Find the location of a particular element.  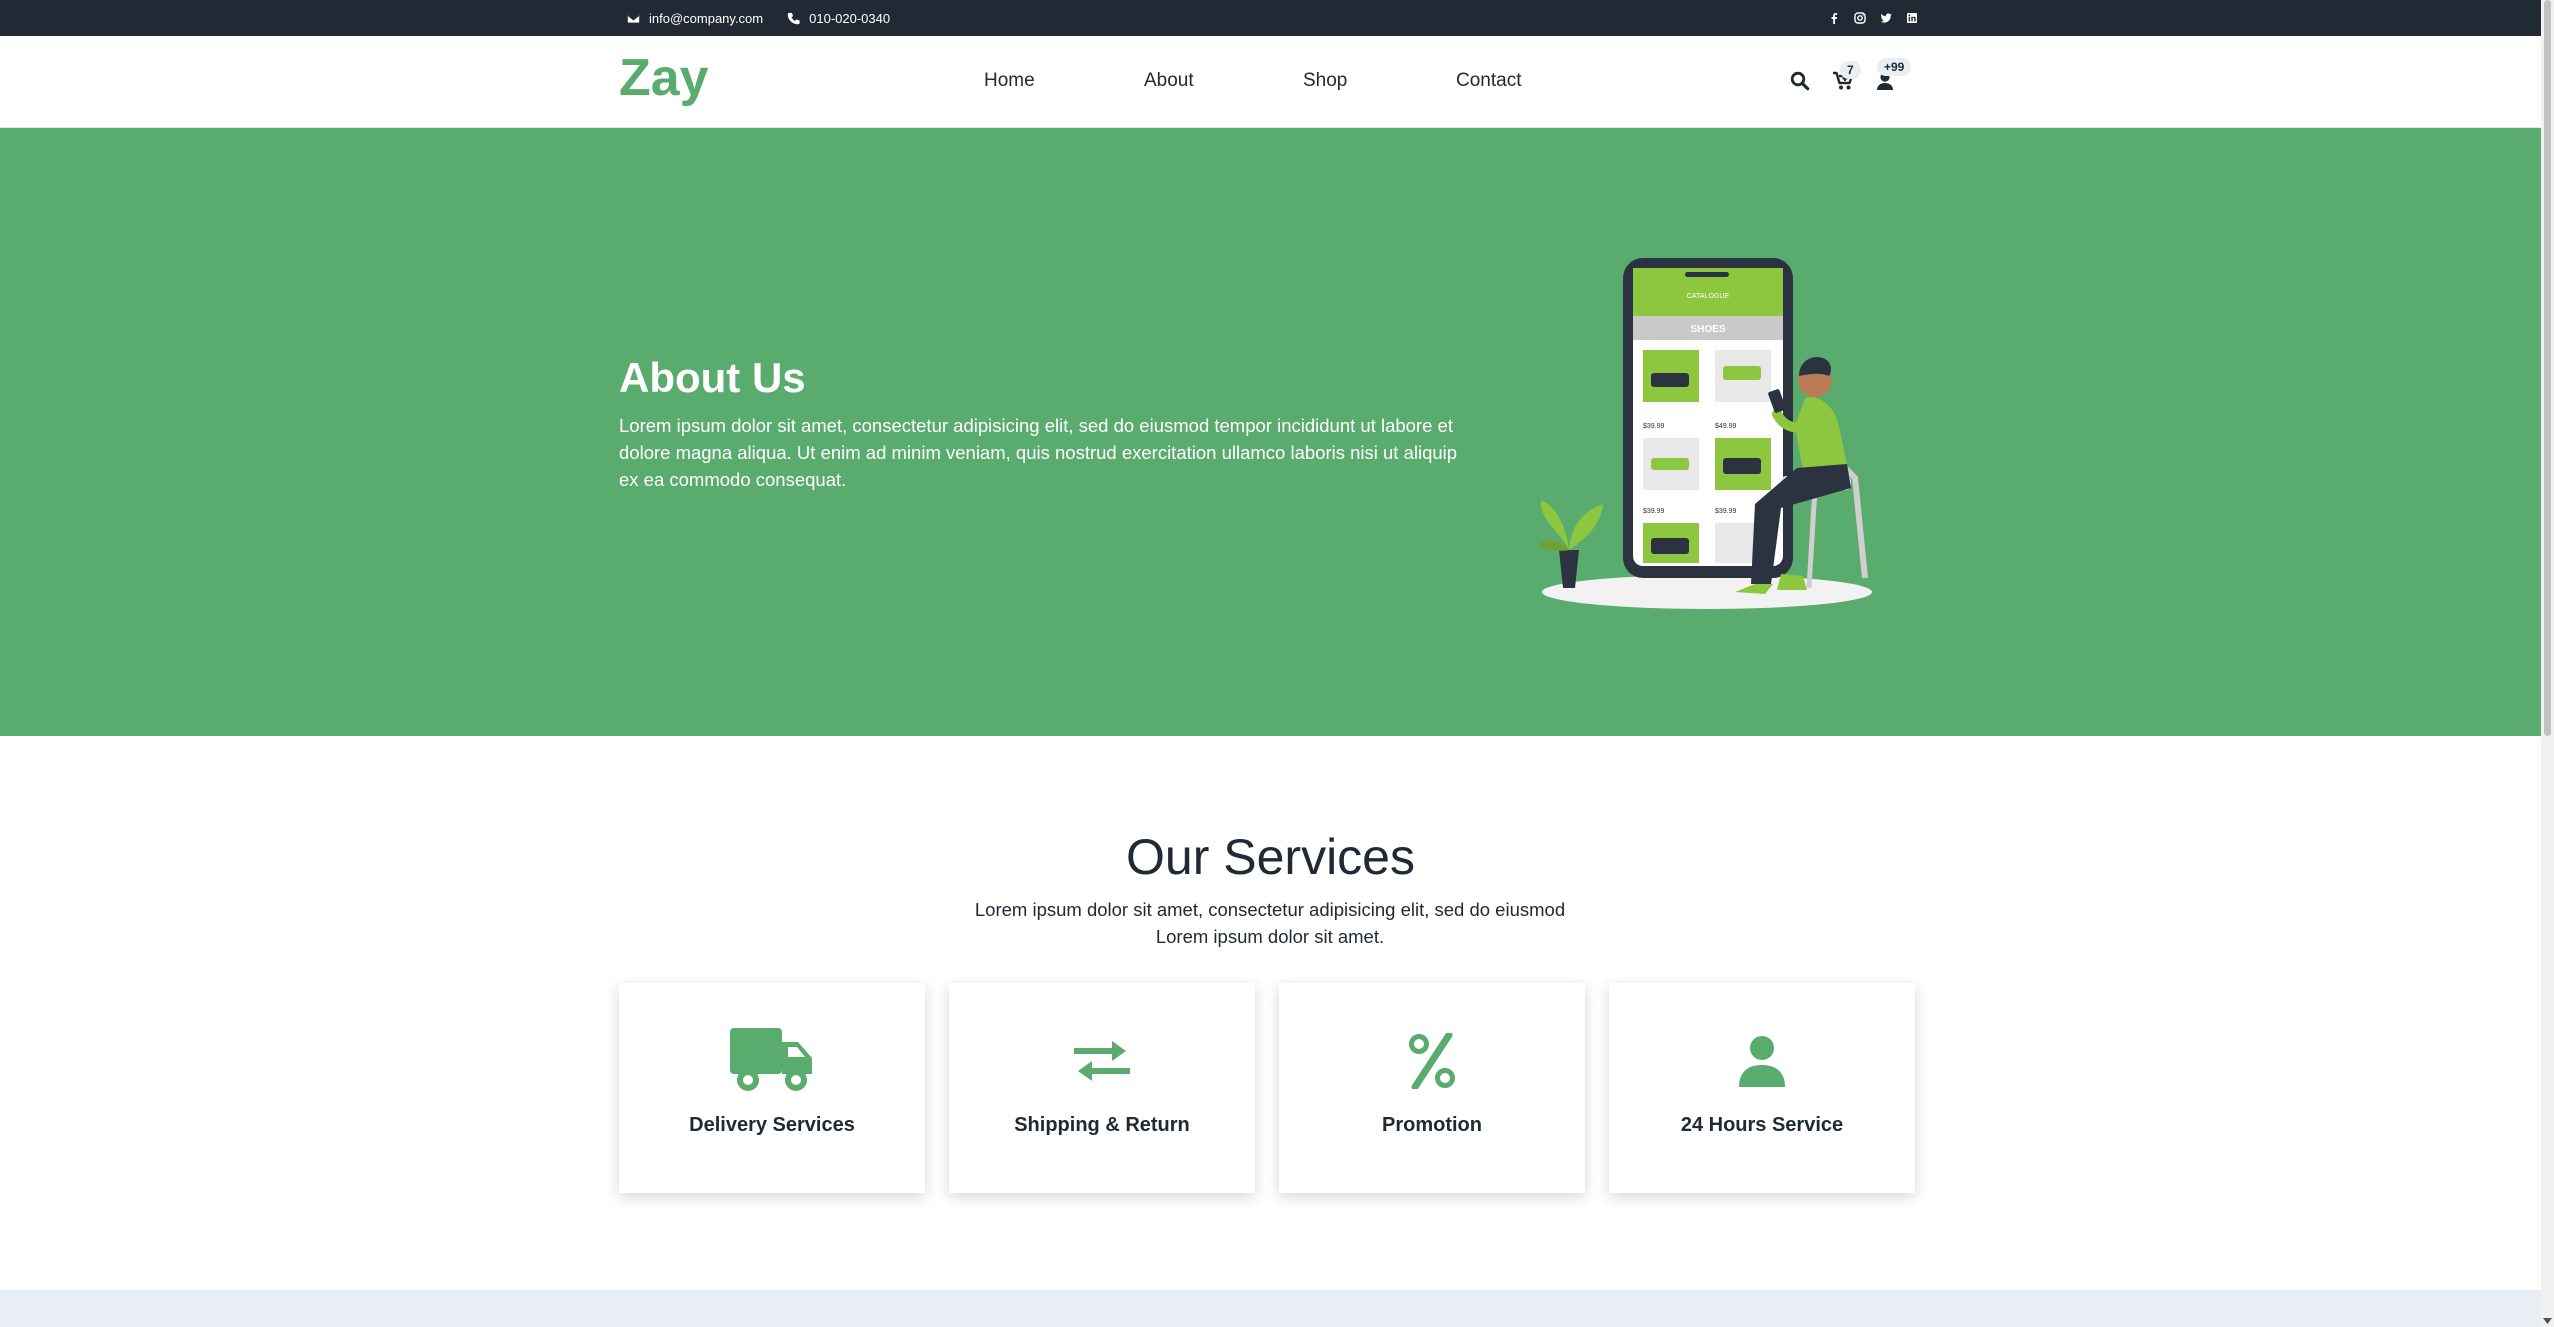

nav-contact: Contact is located at coordinates (1488, 81).